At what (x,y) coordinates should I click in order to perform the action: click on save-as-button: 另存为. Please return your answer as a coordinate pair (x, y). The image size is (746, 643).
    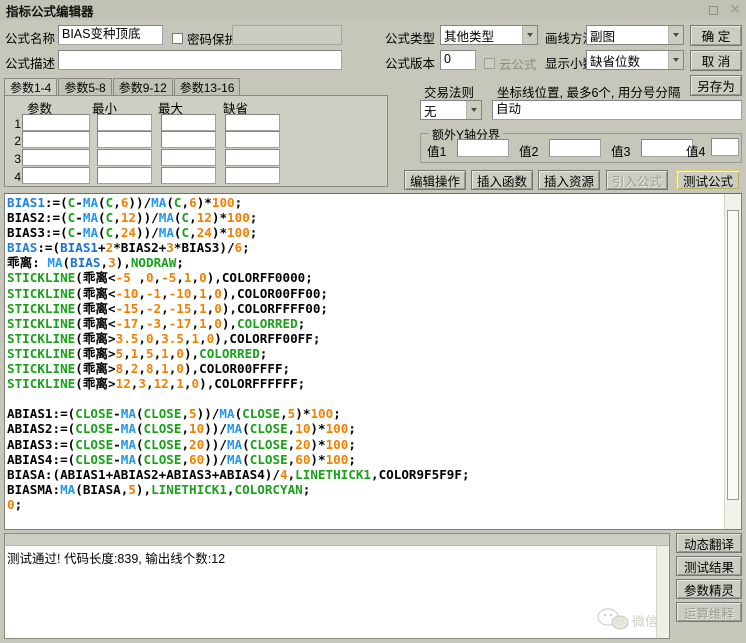
    Looking at the image, I should click on (716, 85).